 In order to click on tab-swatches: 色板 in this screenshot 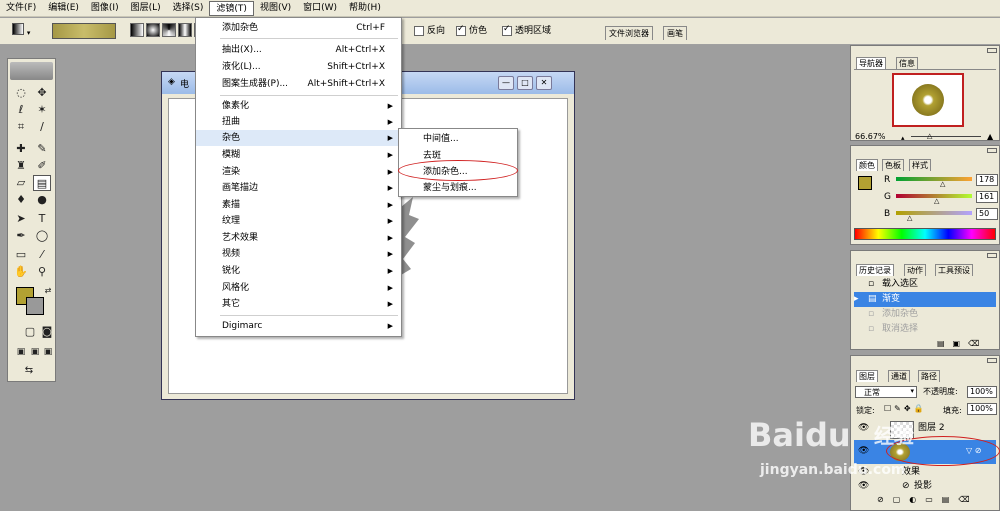, I will do `click(893, 165)`.